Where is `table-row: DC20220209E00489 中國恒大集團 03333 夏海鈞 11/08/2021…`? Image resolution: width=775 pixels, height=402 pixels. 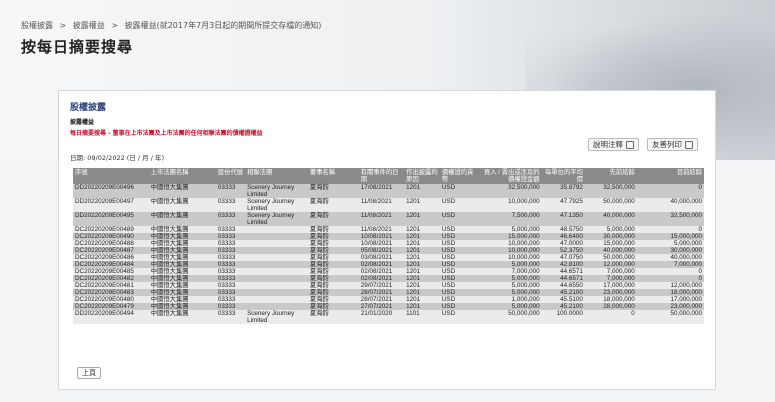 table-row: DC20220209E00489 中國恒大集團 03333 夏海鈞 11/08/2021… is located at coordinates (388, 229).